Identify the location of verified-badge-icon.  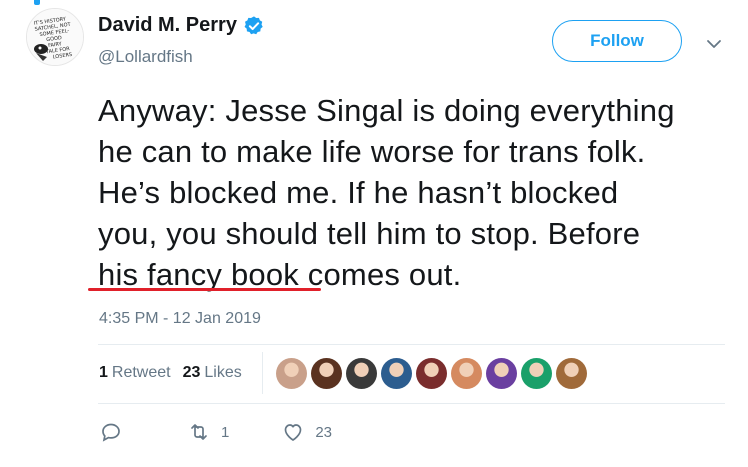
(253, 24).